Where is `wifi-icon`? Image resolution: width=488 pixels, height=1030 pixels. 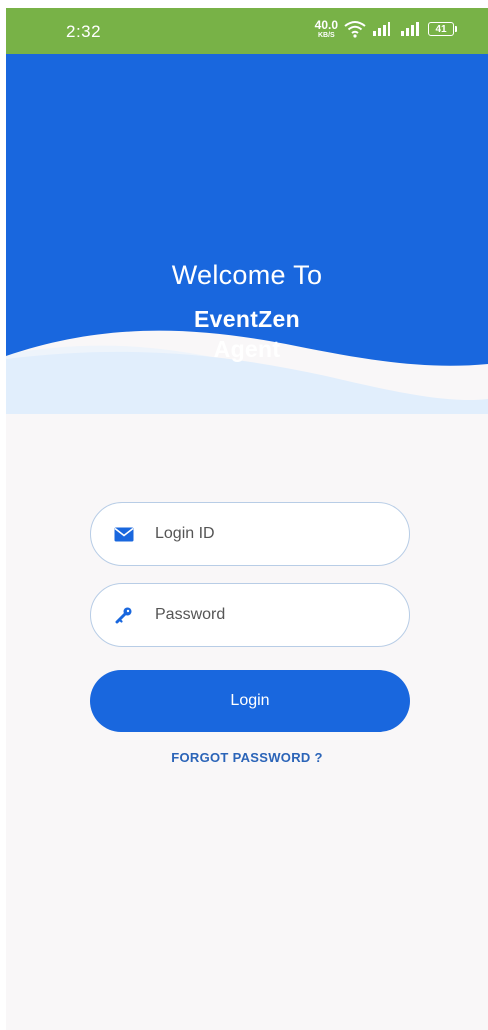
wifi-icon is located at coordinates (355, 29).